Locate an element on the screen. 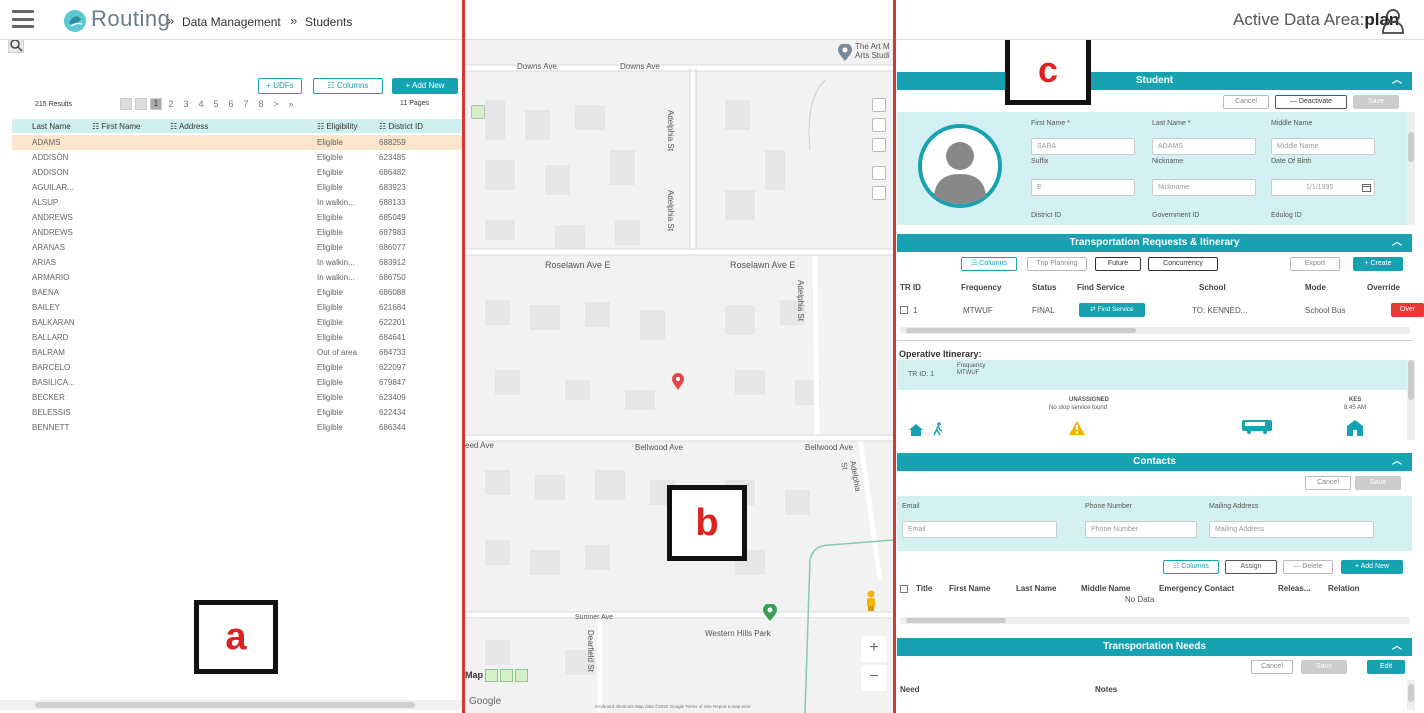 The height and width of the screenshot is (713, 1424). poi-pin-icon is located at coordinates (845, 53).